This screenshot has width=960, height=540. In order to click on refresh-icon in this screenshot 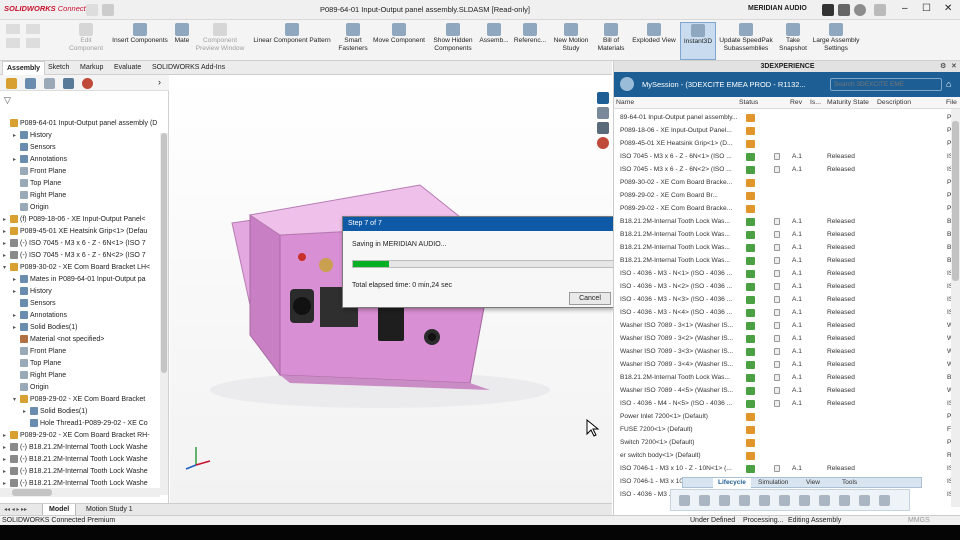, I will do `click(744, 500)`.